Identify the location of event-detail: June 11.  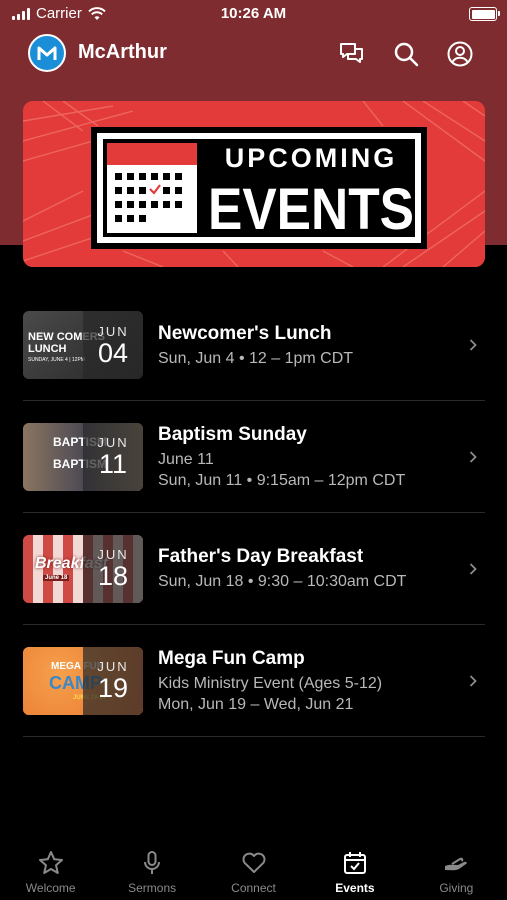
(186, 459).